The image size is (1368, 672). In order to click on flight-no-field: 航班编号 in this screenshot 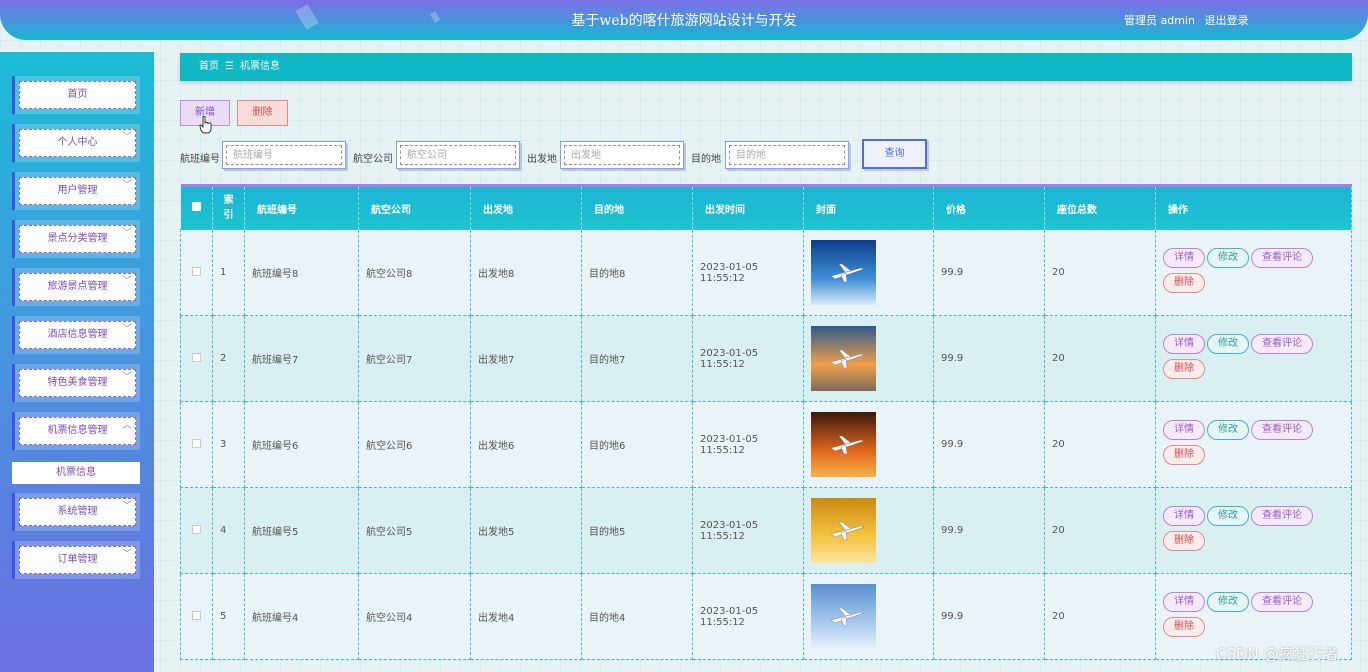, I will do `click(284, 155)`.